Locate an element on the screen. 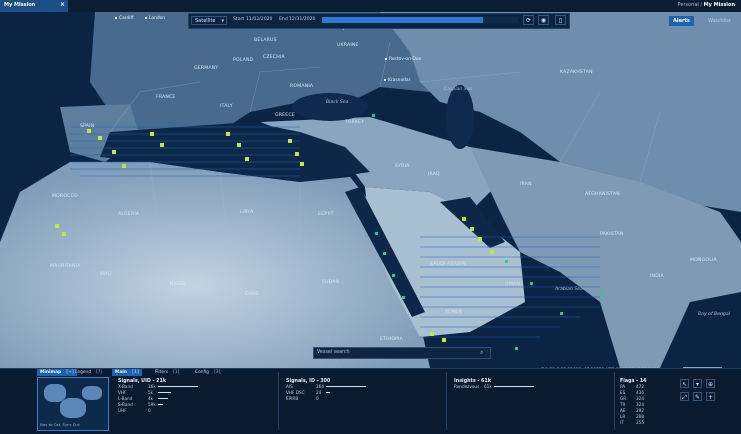 This screenshot has width=741, height=434. country-label: NIGER is located at coordinates (178, 284).